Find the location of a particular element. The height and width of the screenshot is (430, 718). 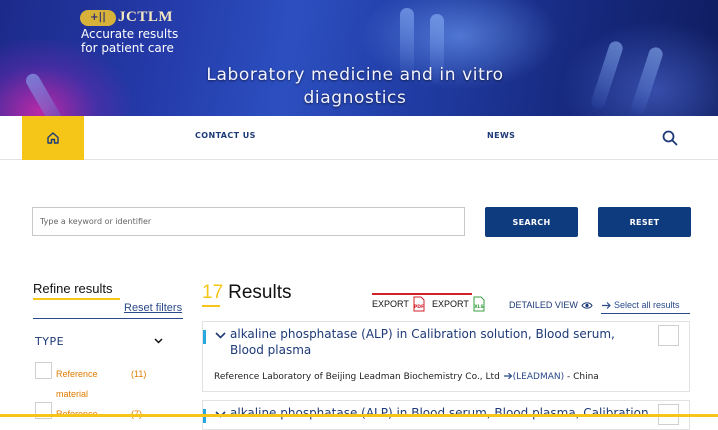

site-logo: +|| JCTLM is located at coordinates (126, 17).